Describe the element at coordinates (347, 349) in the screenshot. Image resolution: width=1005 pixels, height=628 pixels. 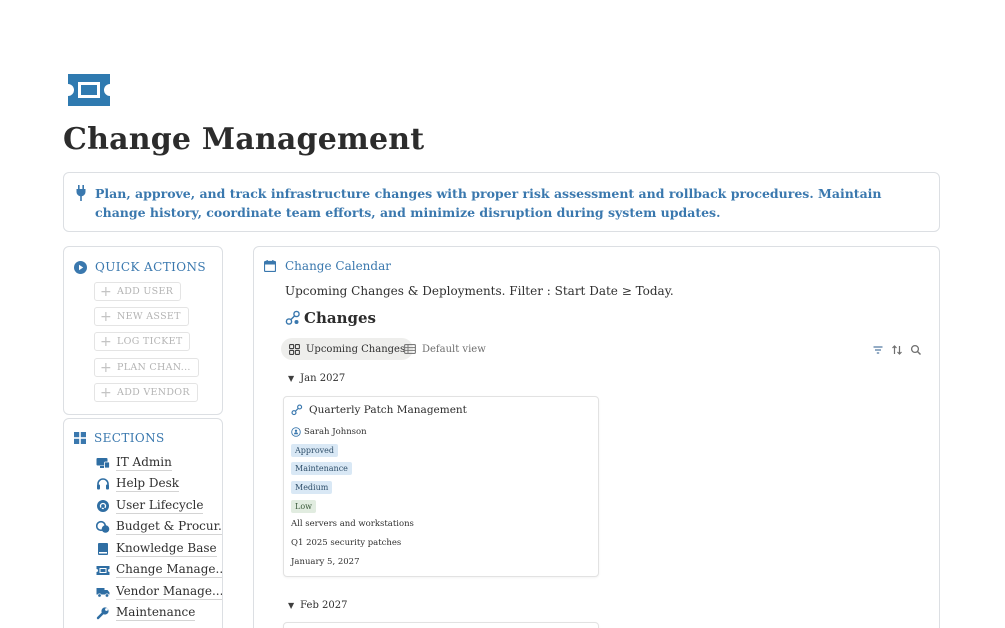
I see `tab-upcoming-changes: Upcoming Changes` at that location.